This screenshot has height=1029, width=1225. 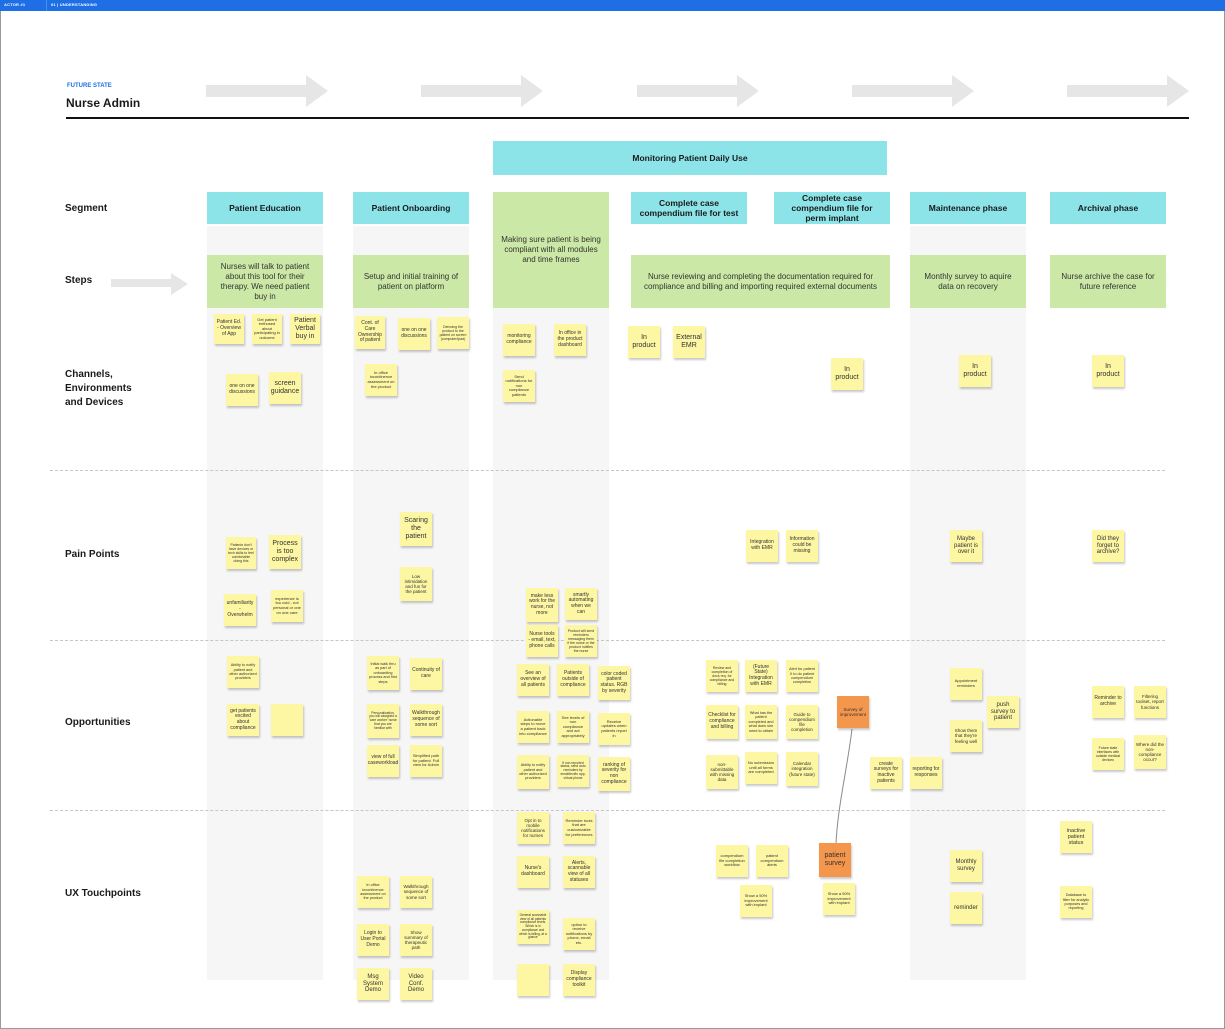 I want to click on sticky-note: Show them that they're feeling well, so click(x=966, y=736).